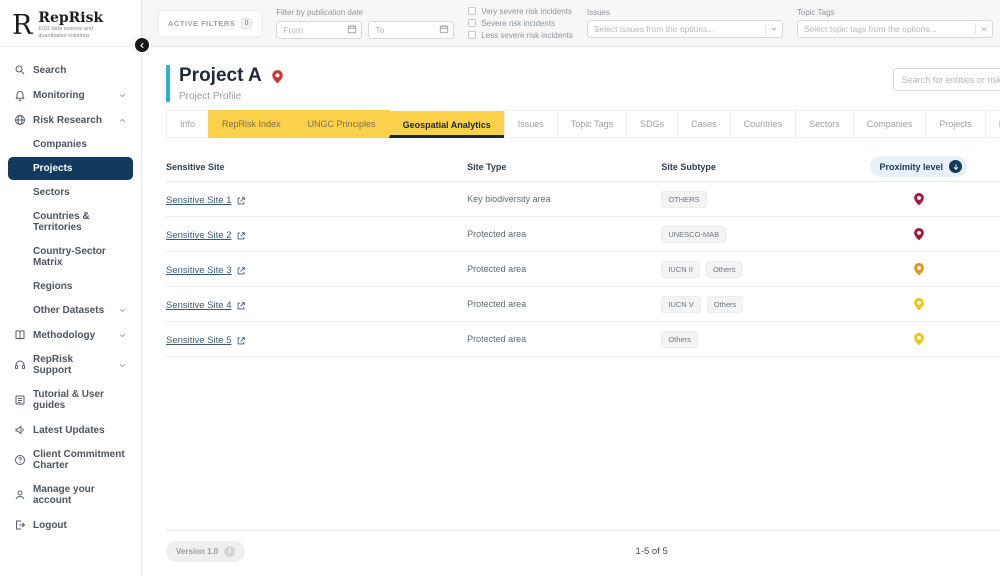 The image size is (1000, 576). What do you see at coordinates (199, 305) in the screenshot?
I see `site-link-label: Sensitive Site 4` at bounding box center [199, 305].